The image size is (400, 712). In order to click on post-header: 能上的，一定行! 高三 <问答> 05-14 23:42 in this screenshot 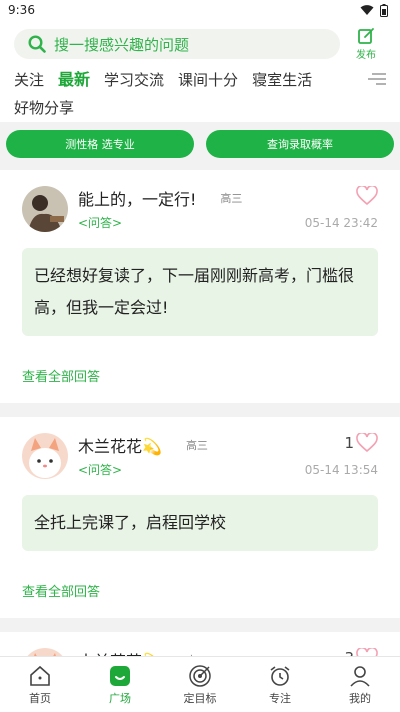, I will do `click(200, 212)`.